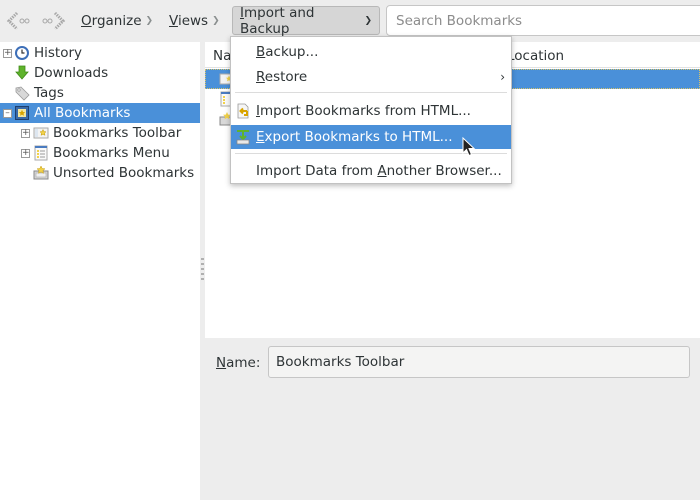  I want to click on search-bookmarks-input, so click(543, 20).